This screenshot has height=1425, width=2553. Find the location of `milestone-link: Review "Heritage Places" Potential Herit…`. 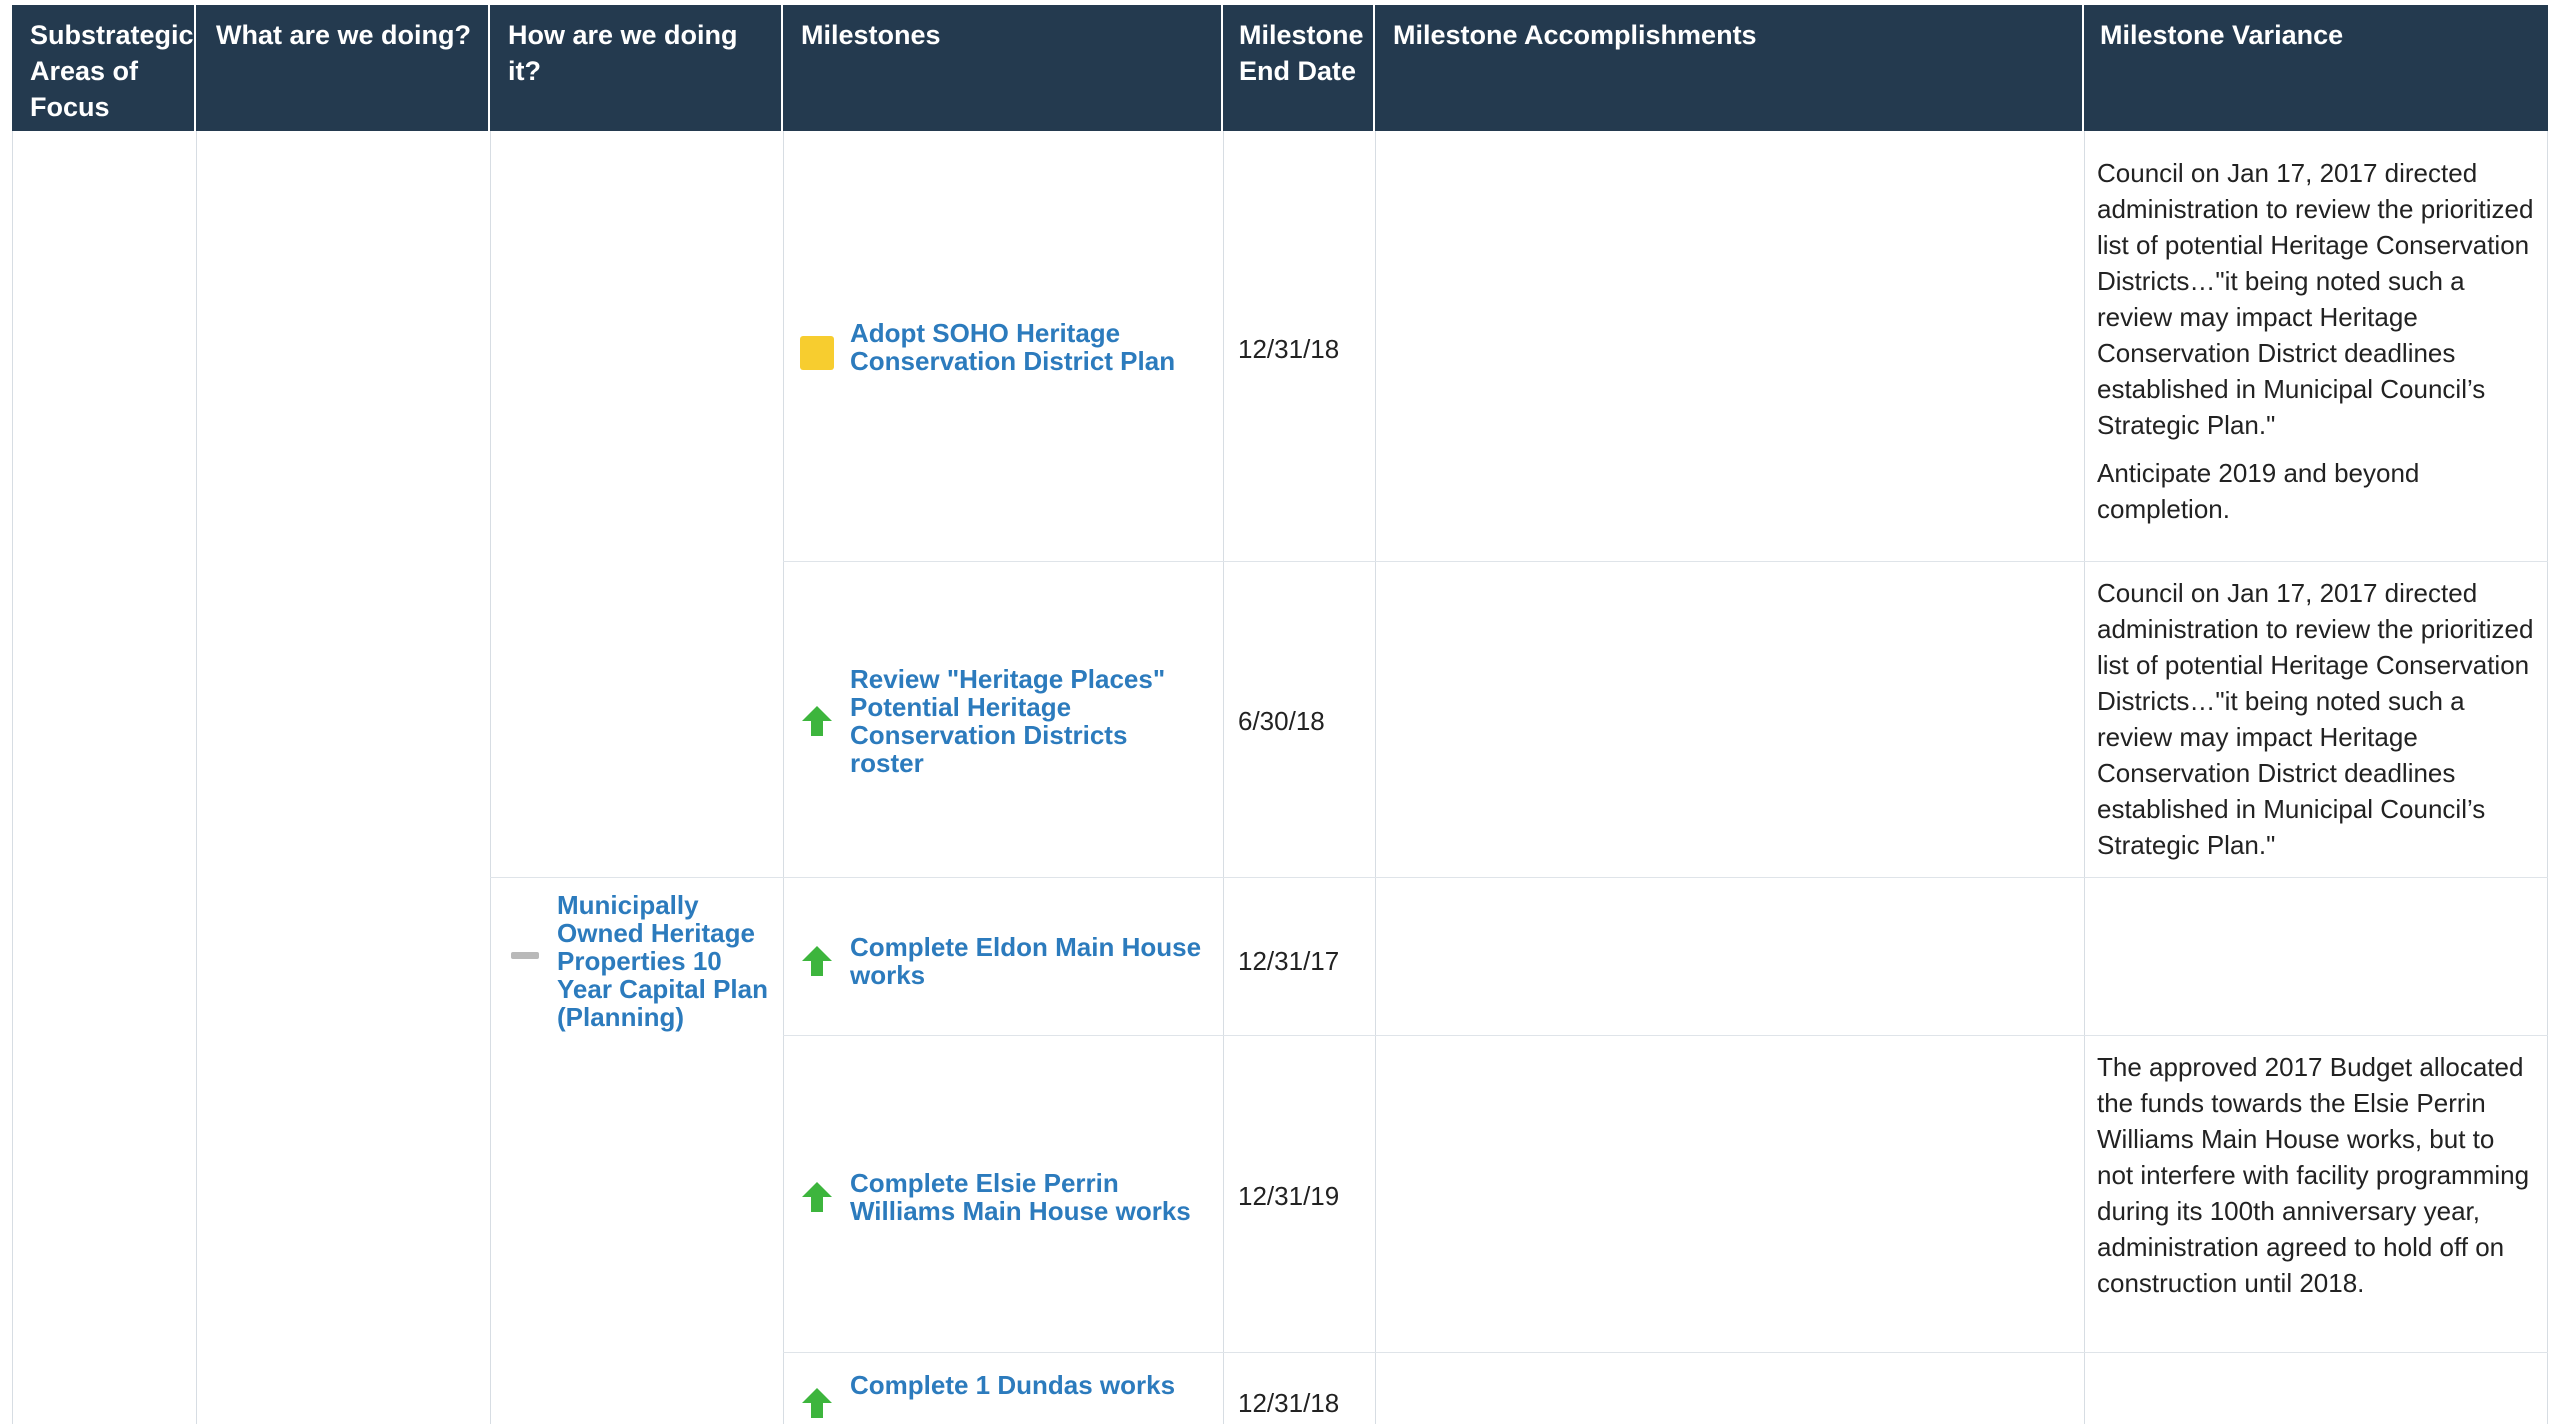

milestone-link: Review "Heritage Places" Potential Herit… is located at coordinates (1020, 721).